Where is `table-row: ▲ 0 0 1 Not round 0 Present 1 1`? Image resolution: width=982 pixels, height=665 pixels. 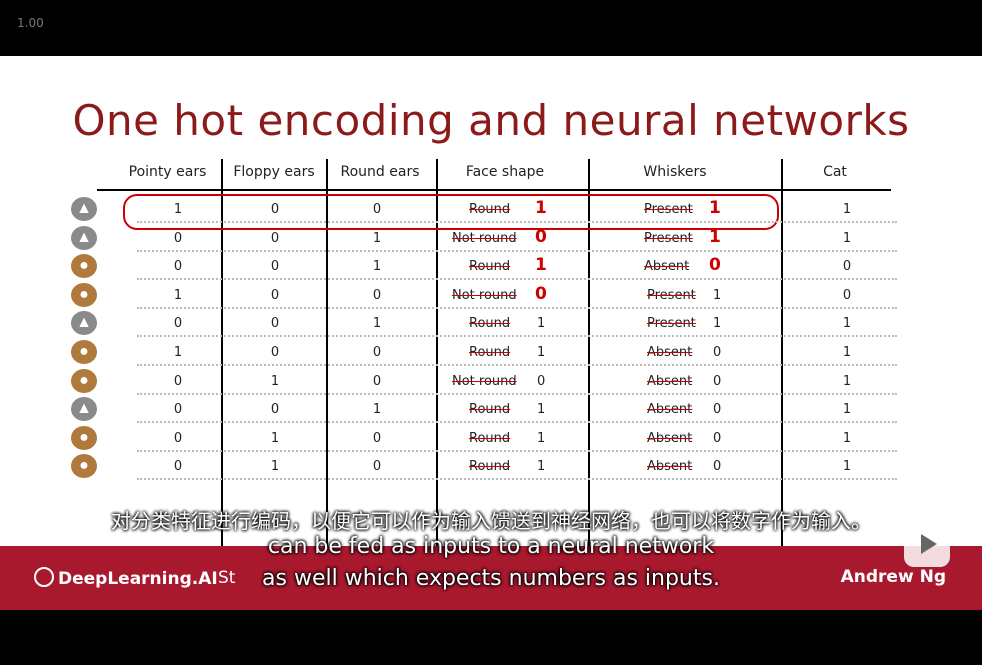
table-row: ▲ 0 0 1 Not round 0 Present 1 1 is located at coordinates (484, 238).